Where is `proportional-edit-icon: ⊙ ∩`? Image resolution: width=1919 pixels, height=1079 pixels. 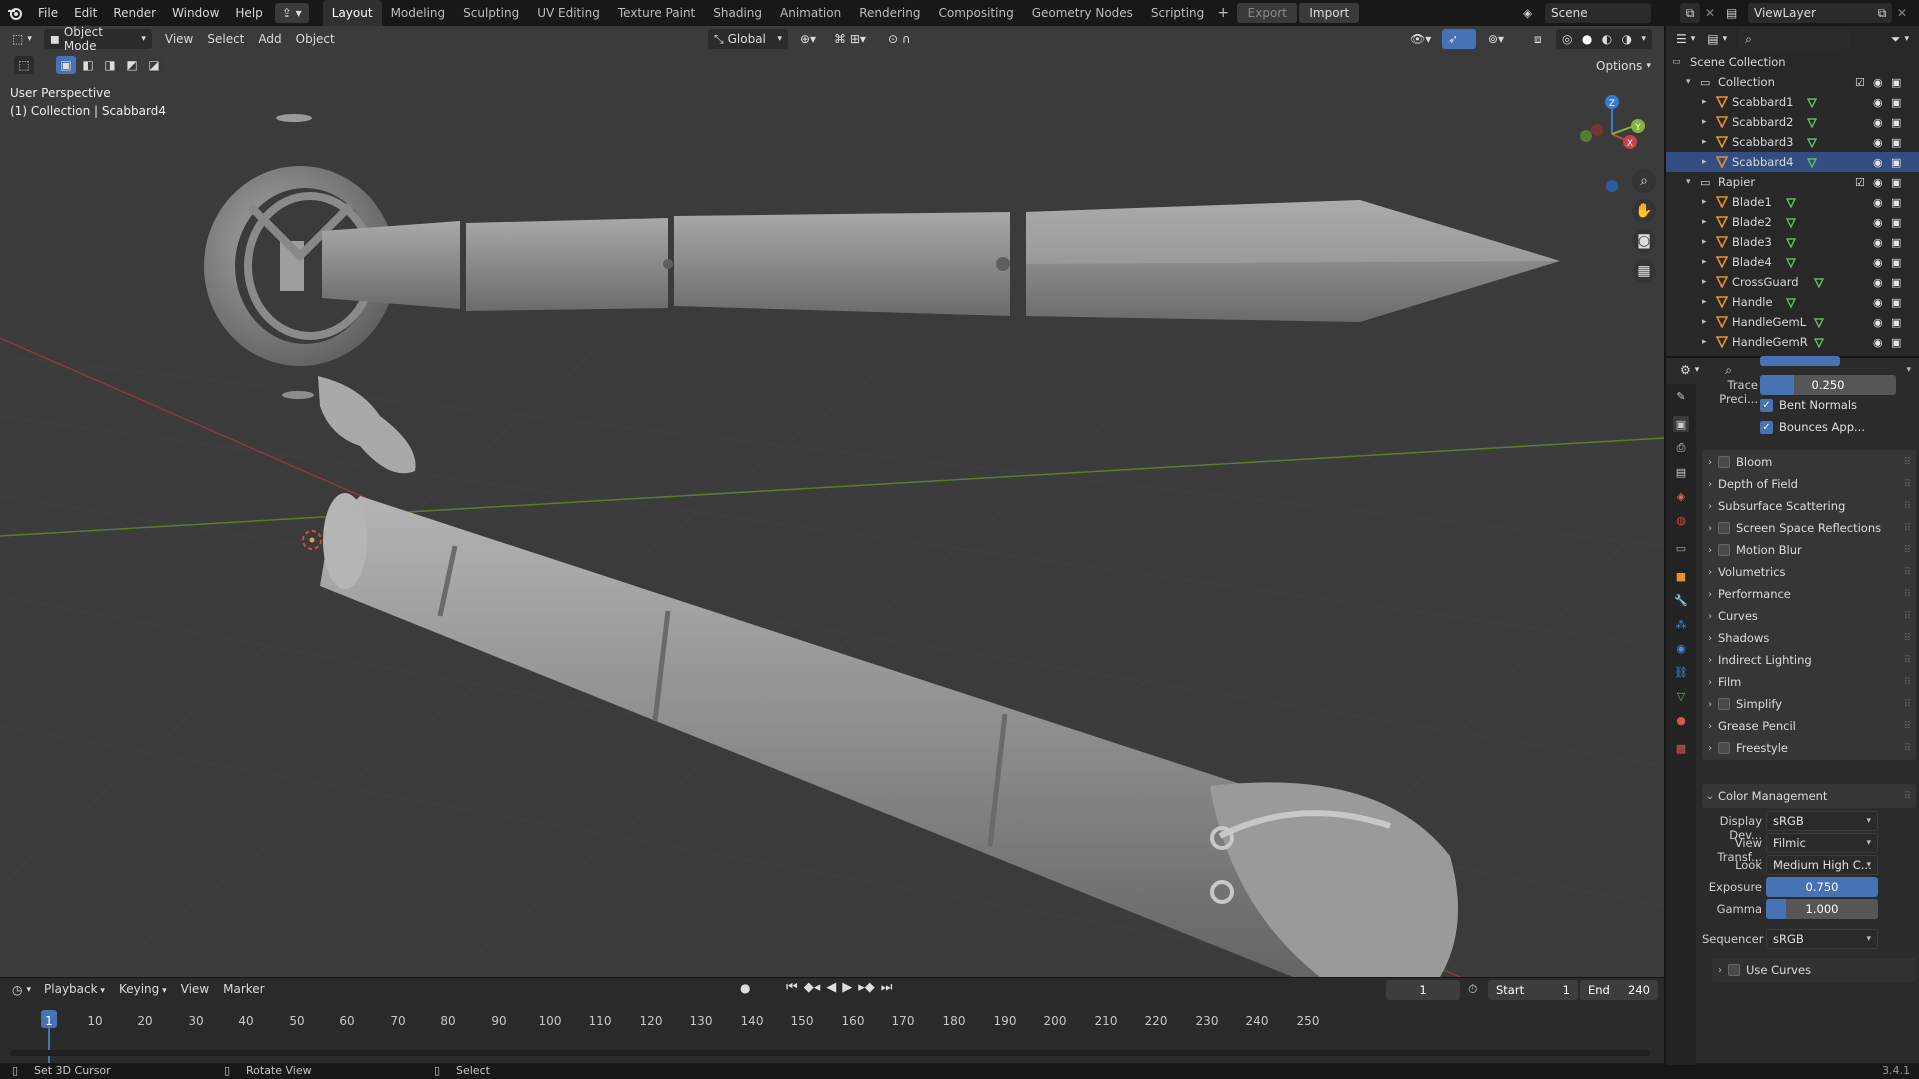
proportional-edit-icon: ⊙ ∩ is located at coordinates (906, 39).